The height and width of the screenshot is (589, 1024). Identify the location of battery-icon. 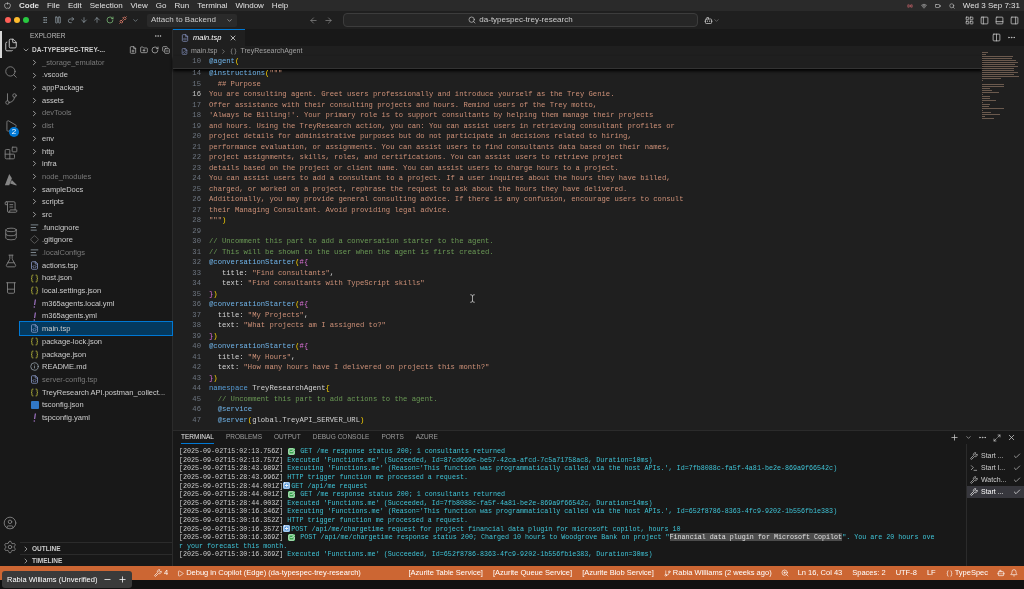
(937, 5).